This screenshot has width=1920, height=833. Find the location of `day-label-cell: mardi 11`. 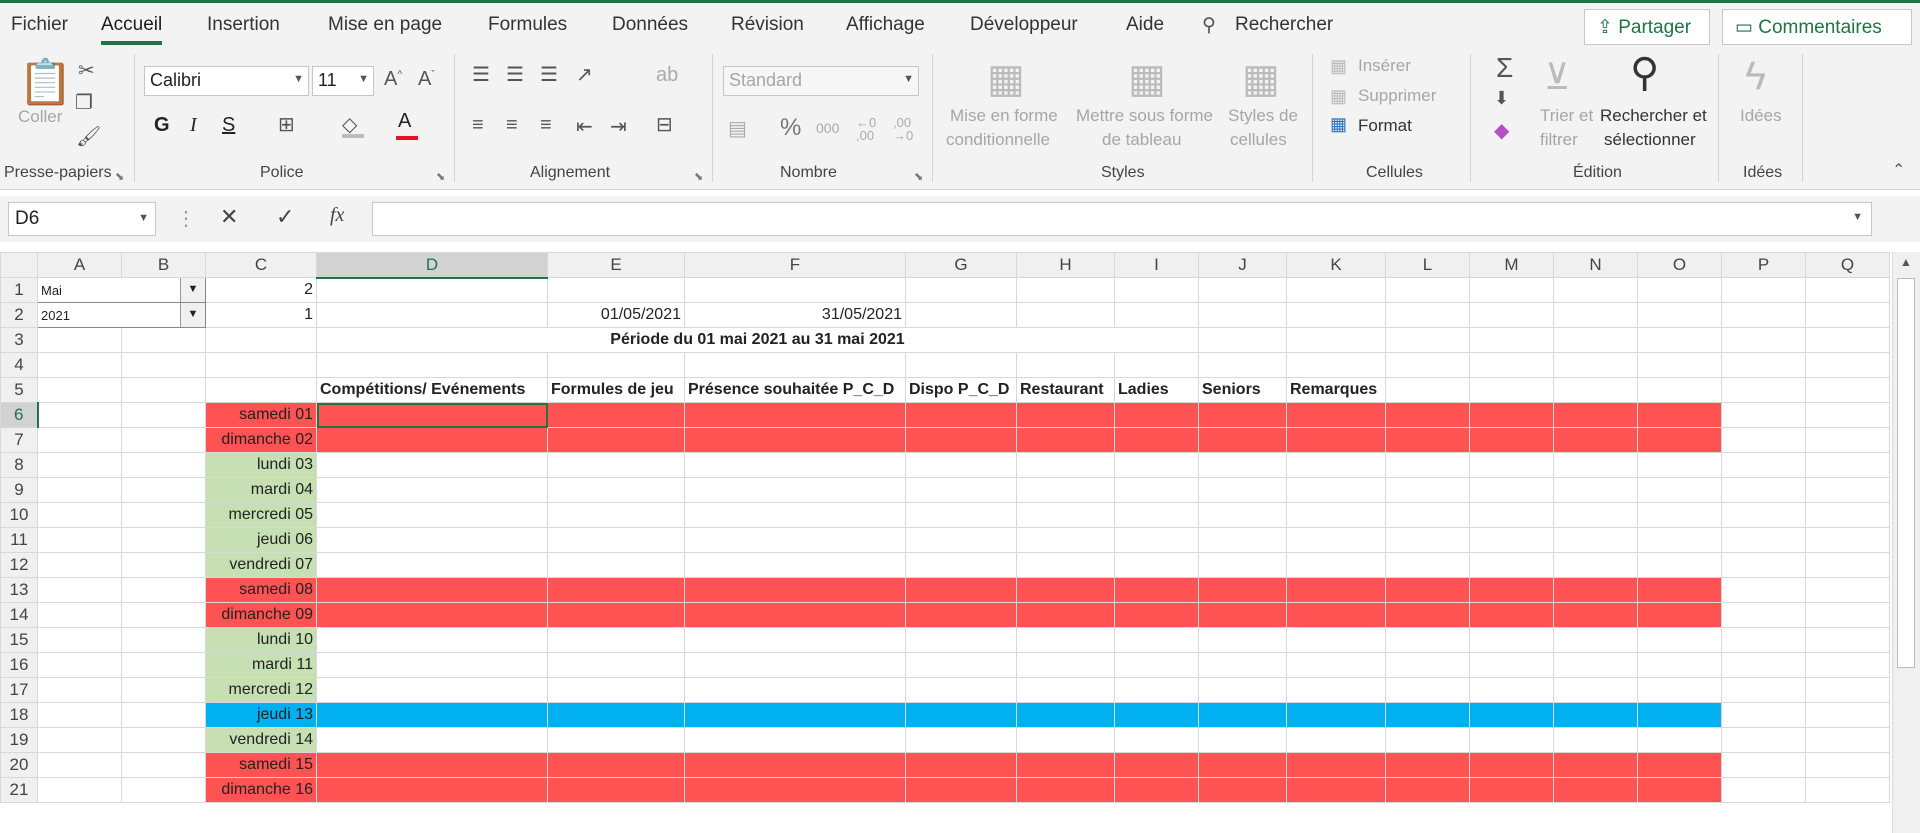

day-label-cell: mardi 11 is located at coordinates (261, 665).